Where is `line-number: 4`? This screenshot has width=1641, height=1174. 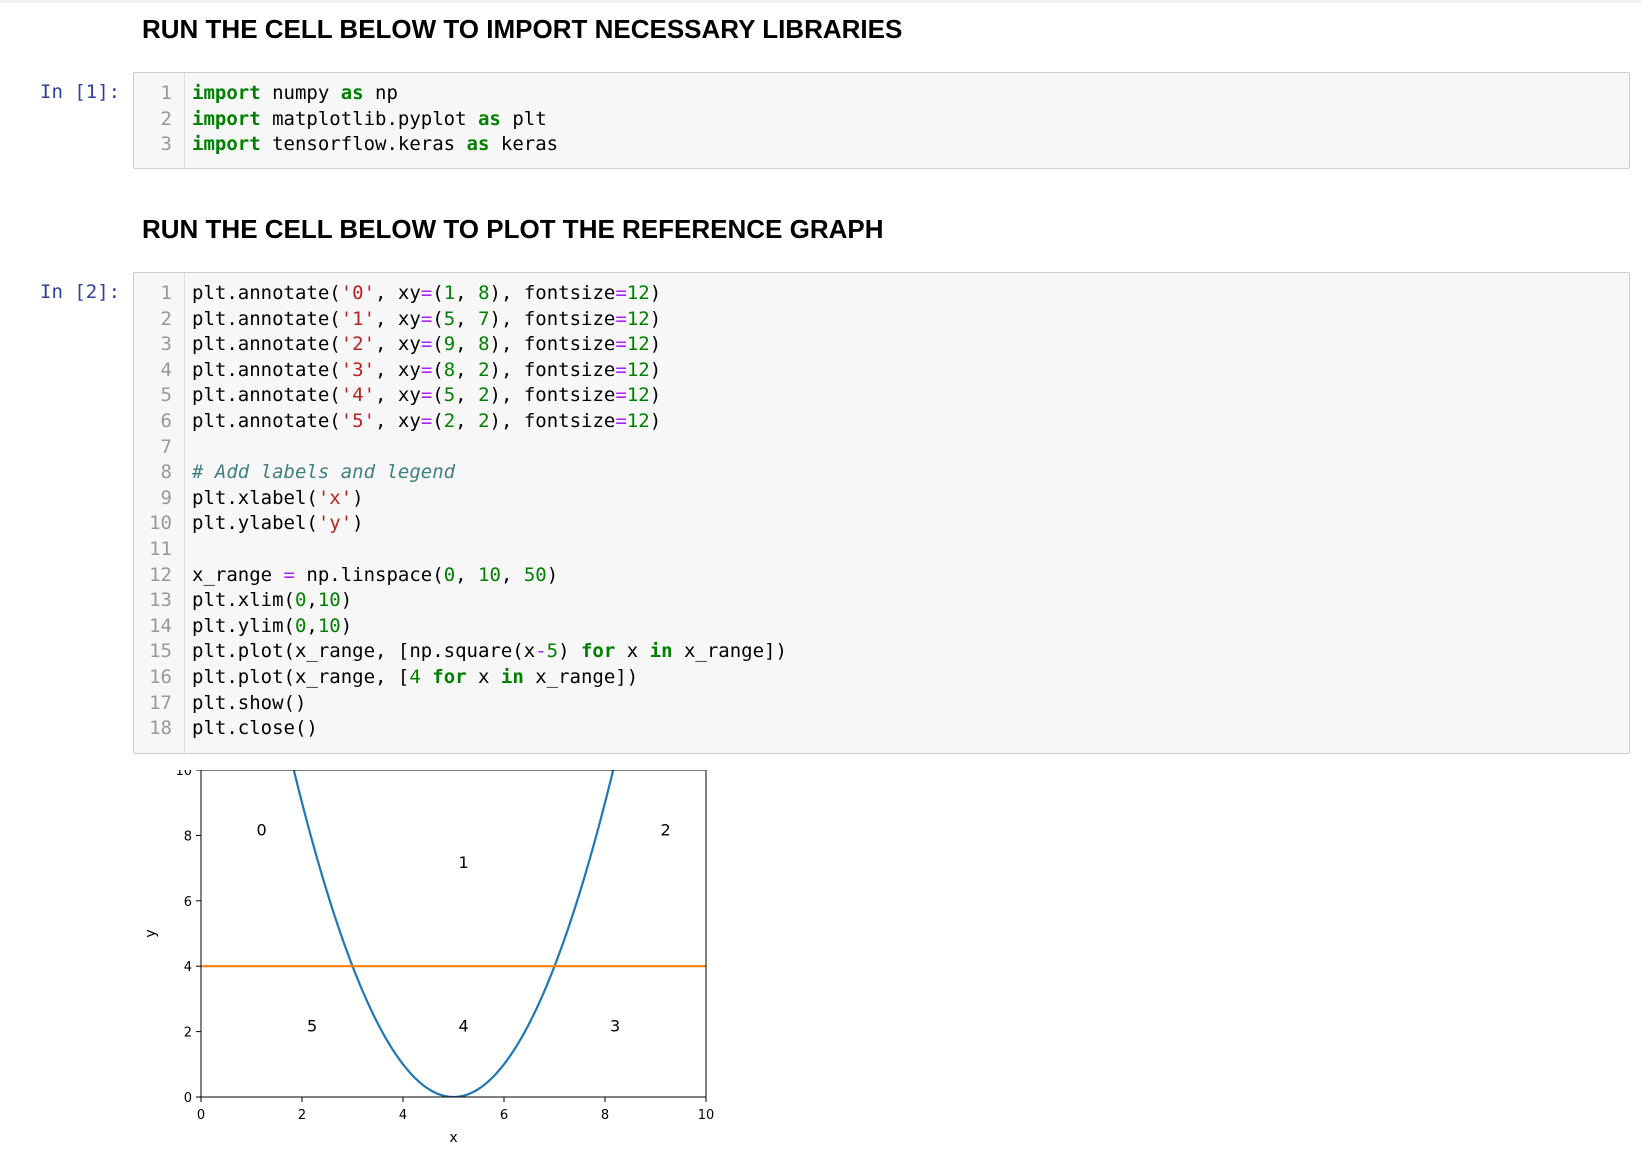 line-number: 4 is located at coordinates (166, 369).